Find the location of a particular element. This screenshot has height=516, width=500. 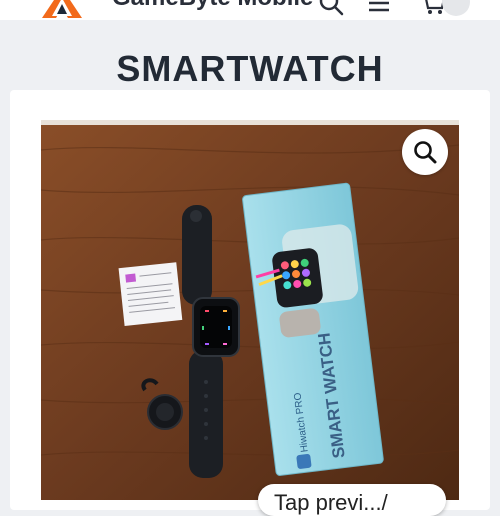

site-header: GameByte Mobile is located at coordinates (250, 10).